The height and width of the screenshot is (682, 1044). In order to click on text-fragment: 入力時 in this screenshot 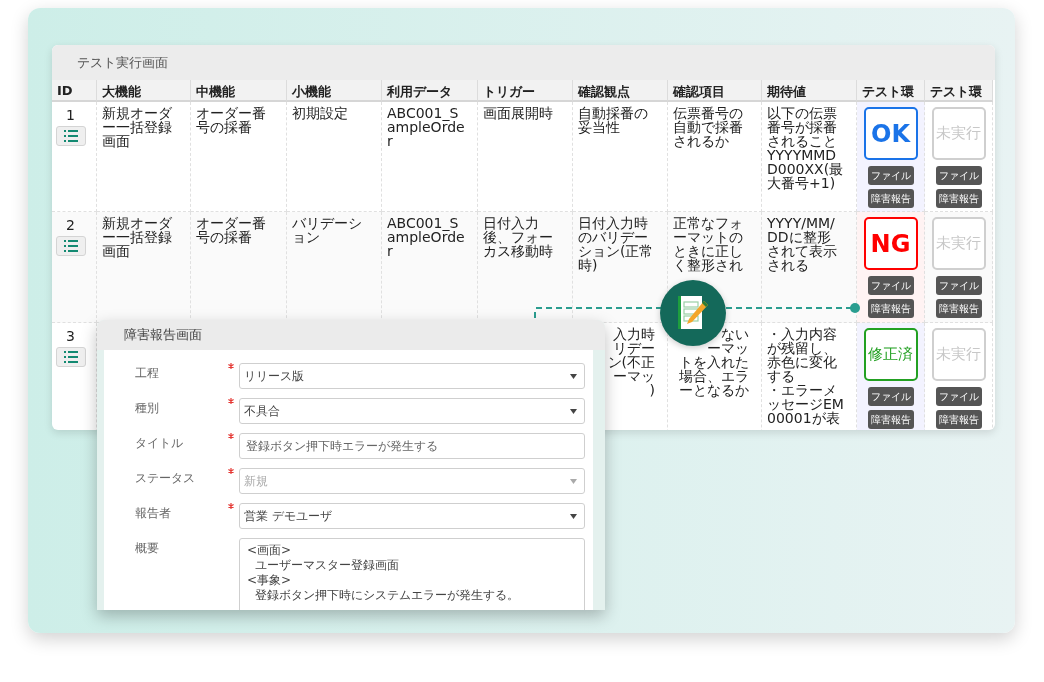, I will do `click(634, 334)`.